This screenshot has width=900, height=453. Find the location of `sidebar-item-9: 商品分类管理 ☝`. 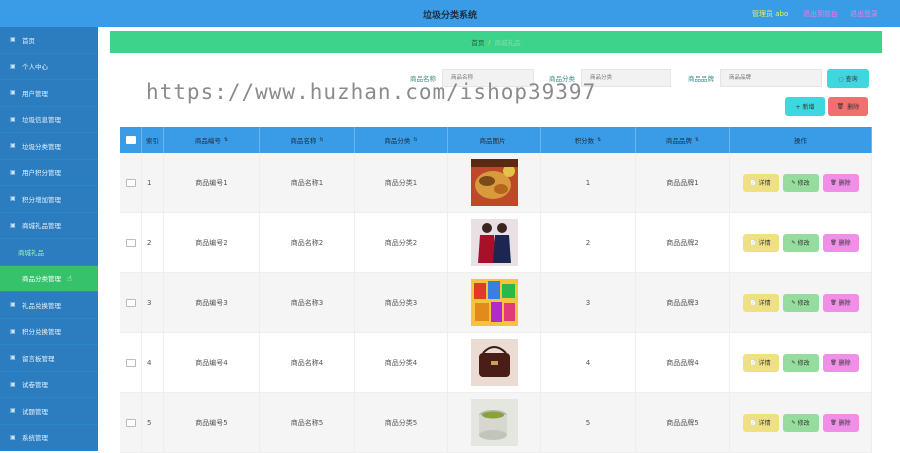

sidebar-item-9: 商品分类管理 ☝ is located at coordinates (49, 278).